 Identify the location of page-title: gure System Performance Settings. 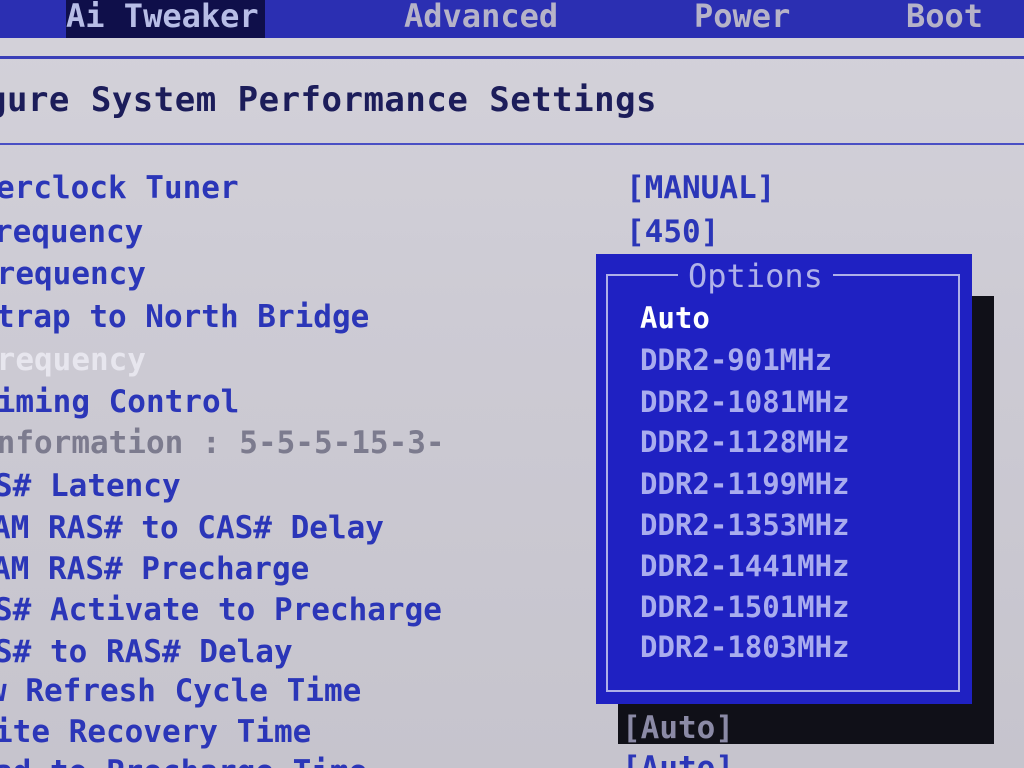
(329, 100).